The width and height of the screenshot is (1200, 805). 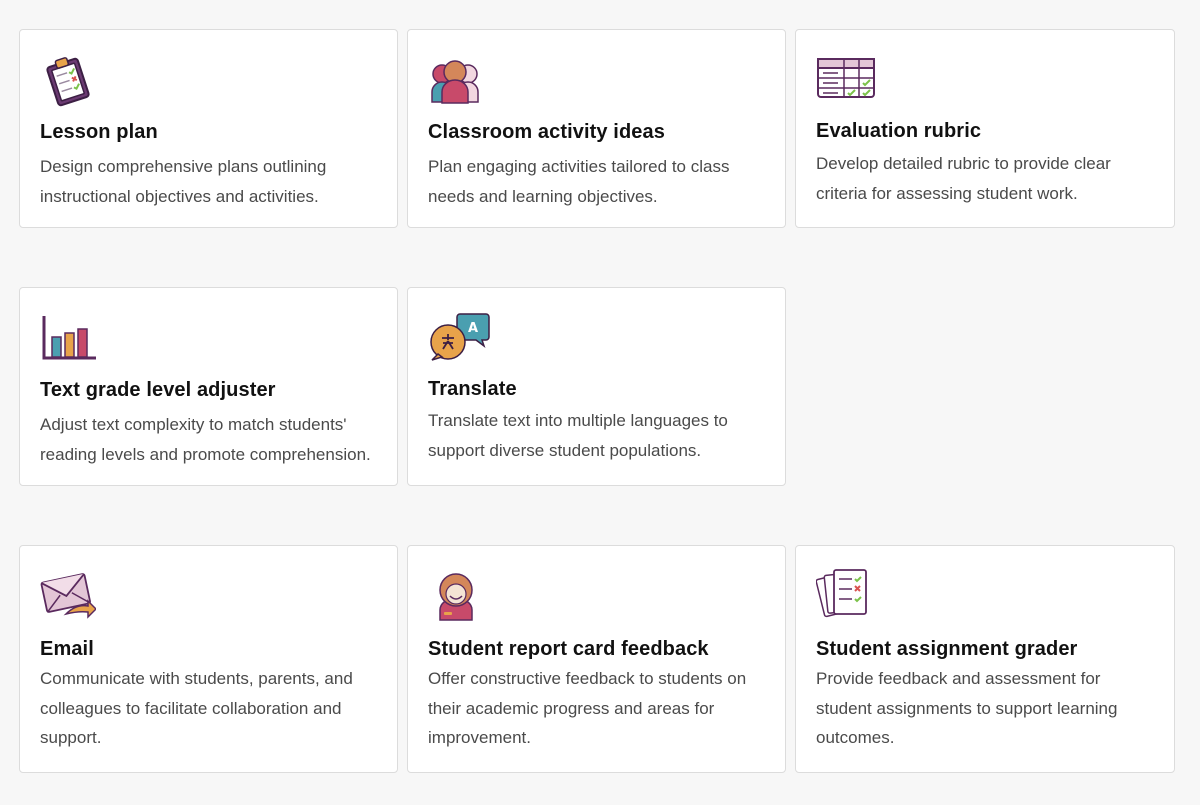 I want to click on rubric-table-icon, so click(x=848, y=79).